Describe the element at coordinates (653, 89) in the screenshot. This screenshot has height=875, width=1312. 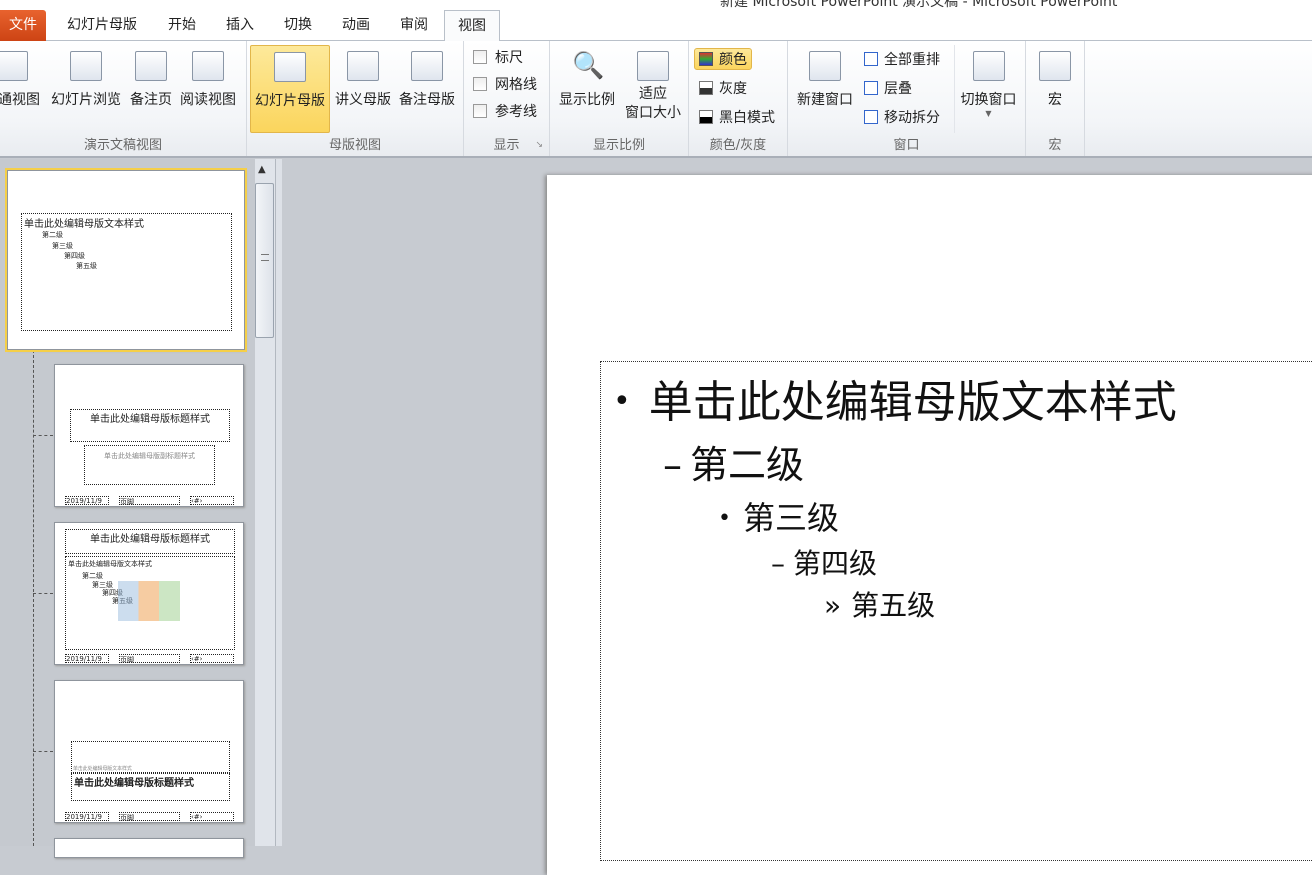
I see `fit-to-window-button: 适应 窗口大小` at that location.